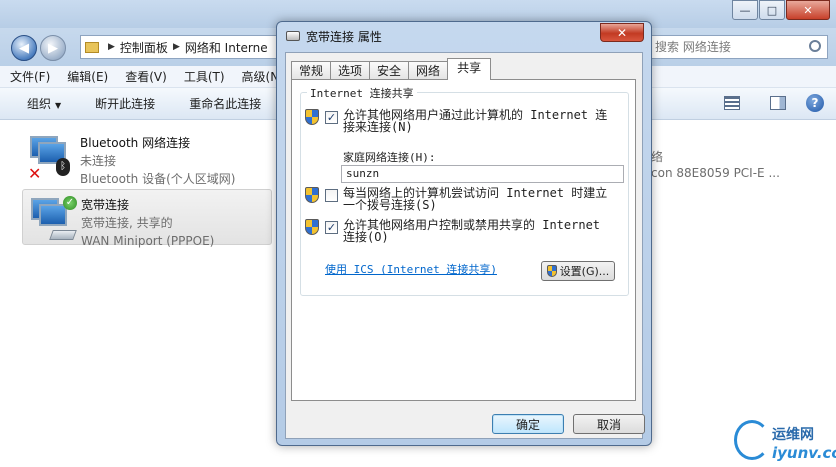 This screenshot has width=836, height=467. I want to click on connection-details: 宽带连接 宽带连接, 共享的 WAN Miniport (PPPOE), so click(147, 223).